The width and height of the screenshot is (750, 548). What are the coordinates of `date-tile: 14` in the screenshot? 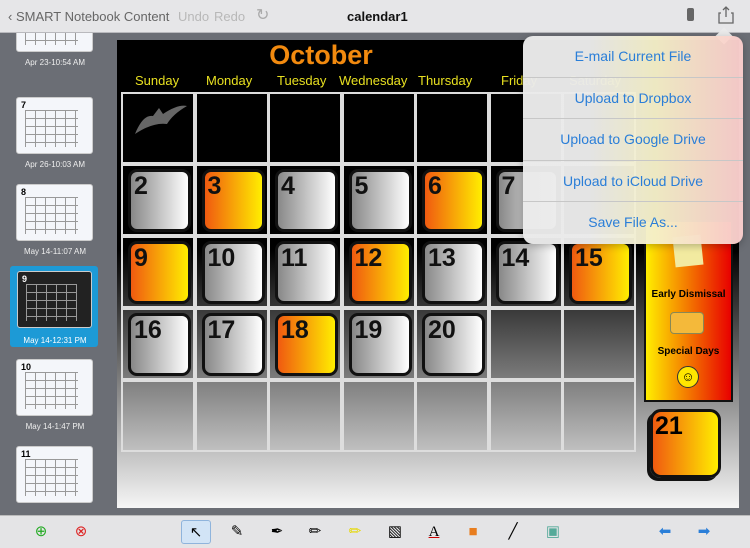 It's located at (527, 272).